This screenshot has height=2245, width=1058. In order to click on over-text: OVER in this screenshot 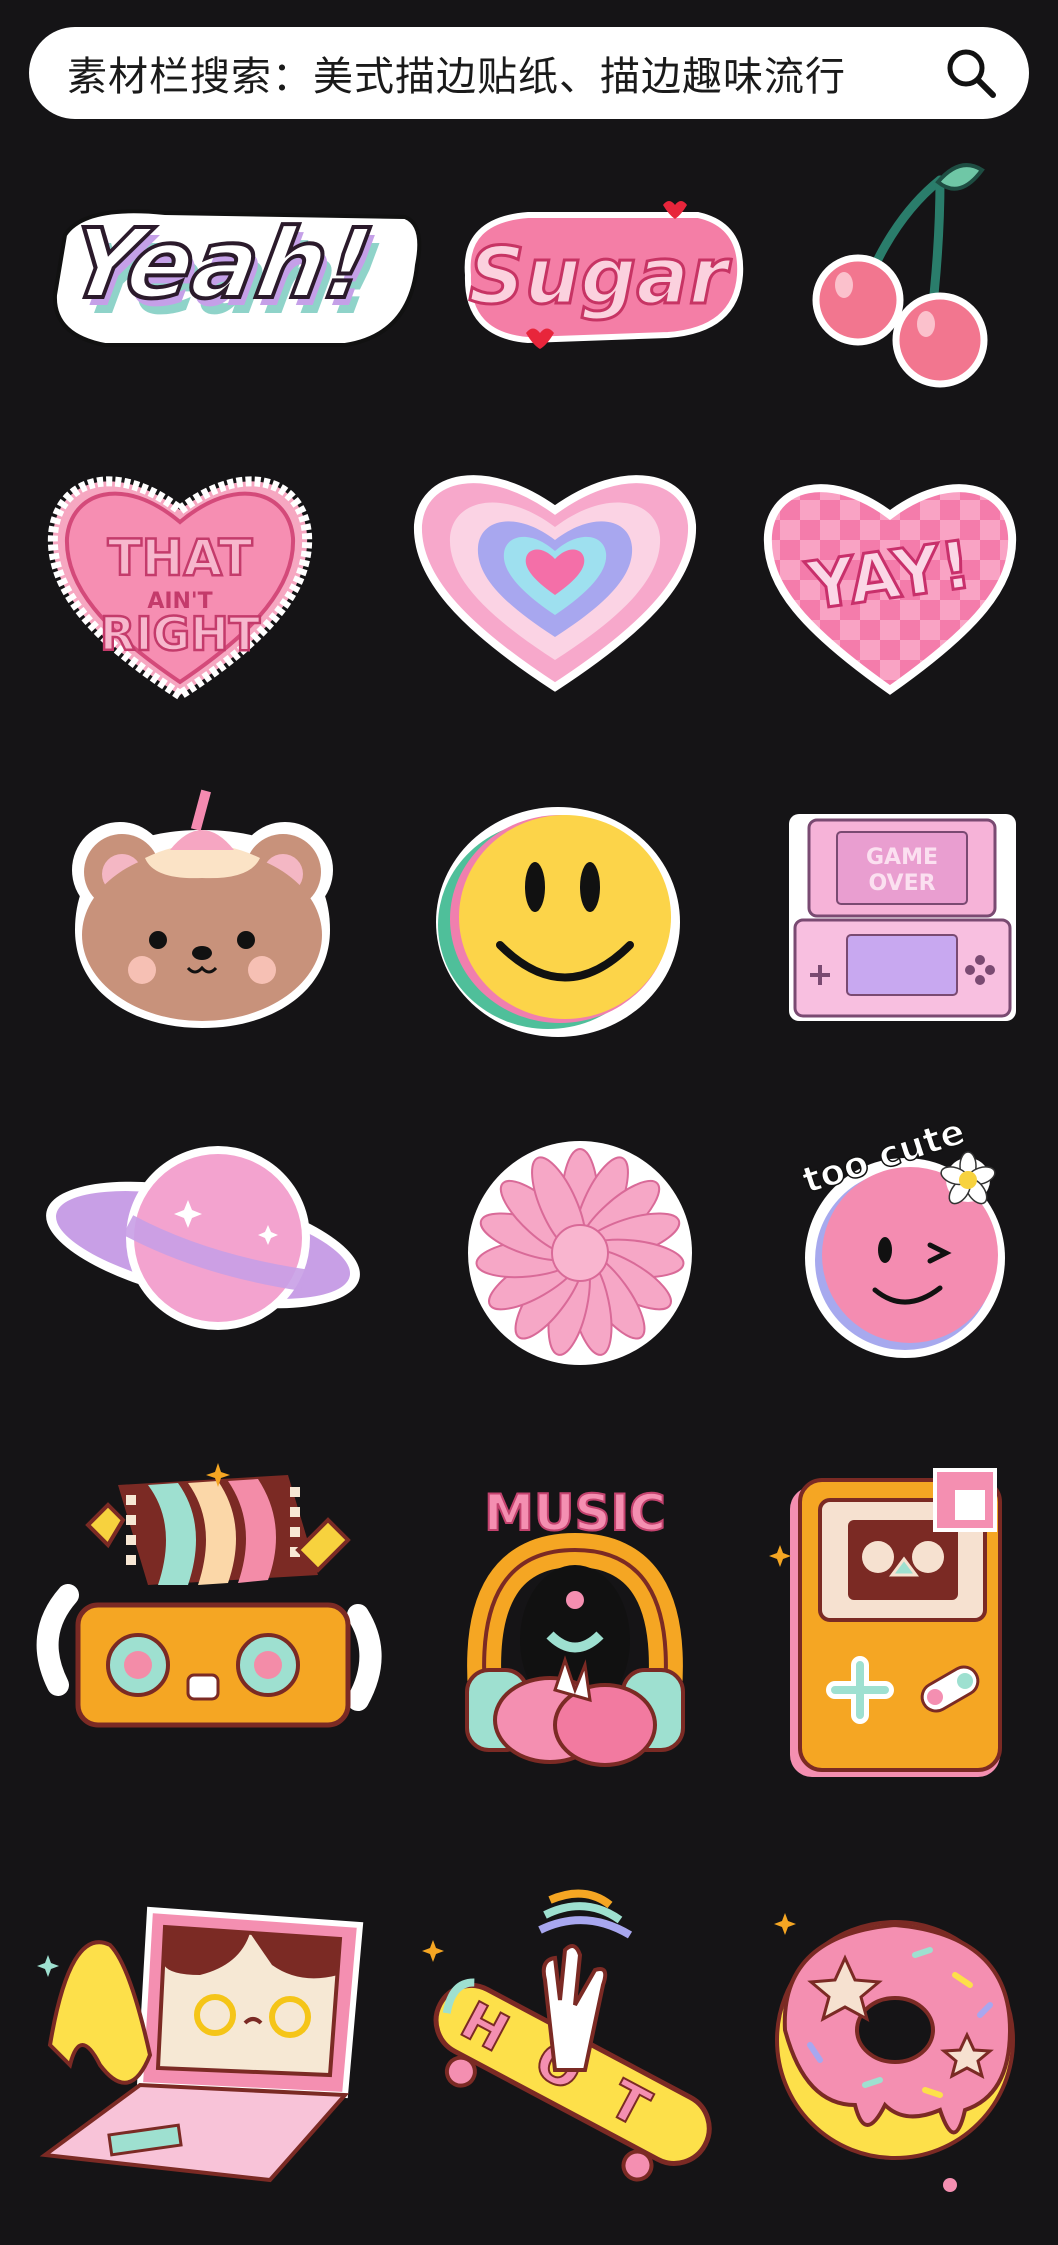, I will do `click(901, 883)`.